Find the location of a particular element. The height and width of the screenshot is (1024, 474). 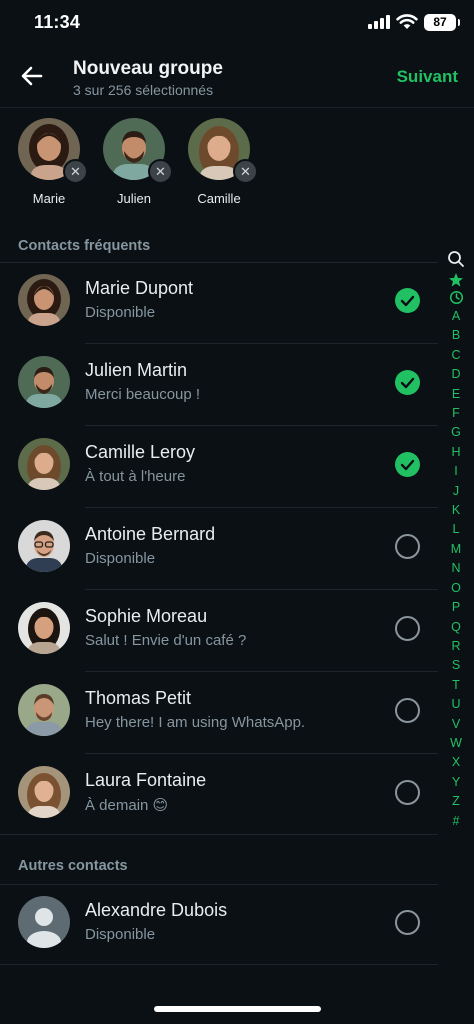

index-letter: H is located at coordinates (456, 452).